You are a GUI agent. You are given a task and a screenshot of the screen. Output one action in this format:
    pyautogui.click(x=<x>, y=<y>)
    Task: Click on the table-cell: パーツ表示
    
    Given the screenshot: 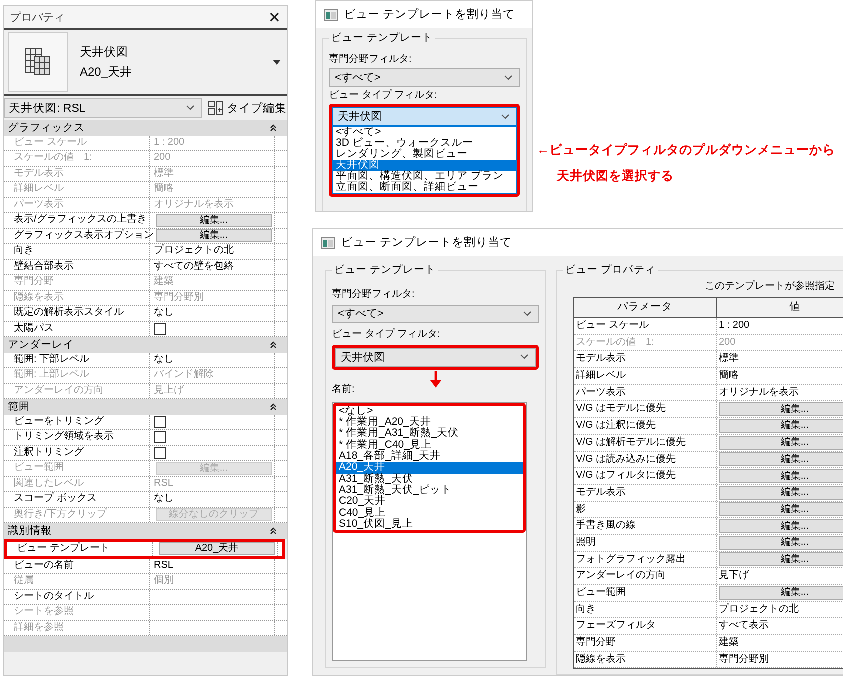 What is the action you would take?
    pyautogui.click(x=645, y=392)
    